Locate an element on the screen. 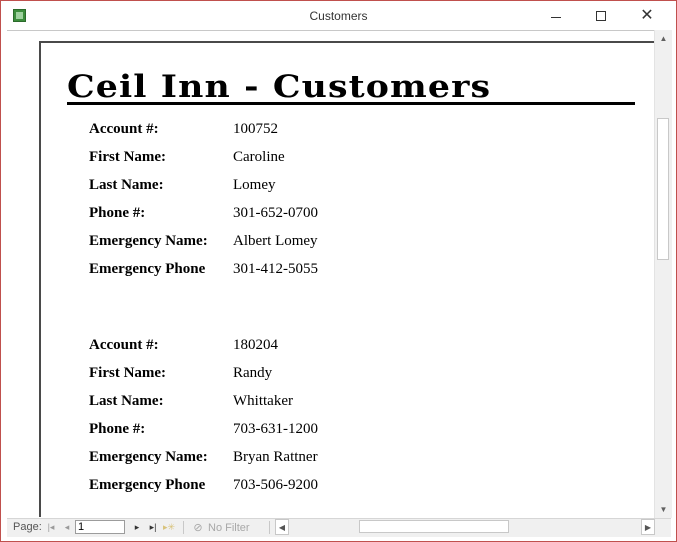 The height and width of the screenshot is (542, 677). first-name-value: Caroline is located at coordinates (259, 157).